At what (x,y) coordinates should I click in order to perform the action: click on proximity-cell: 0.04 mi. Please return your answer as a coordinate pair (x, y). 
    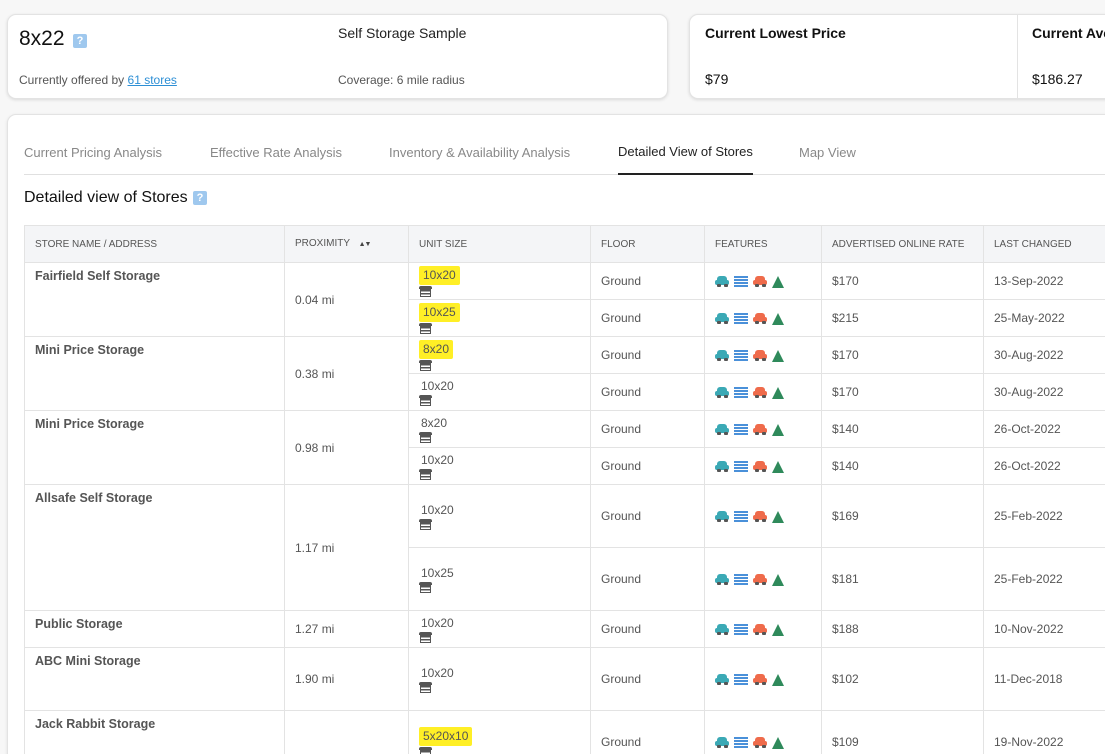
    Looking at the image, I should click on (346, 299).